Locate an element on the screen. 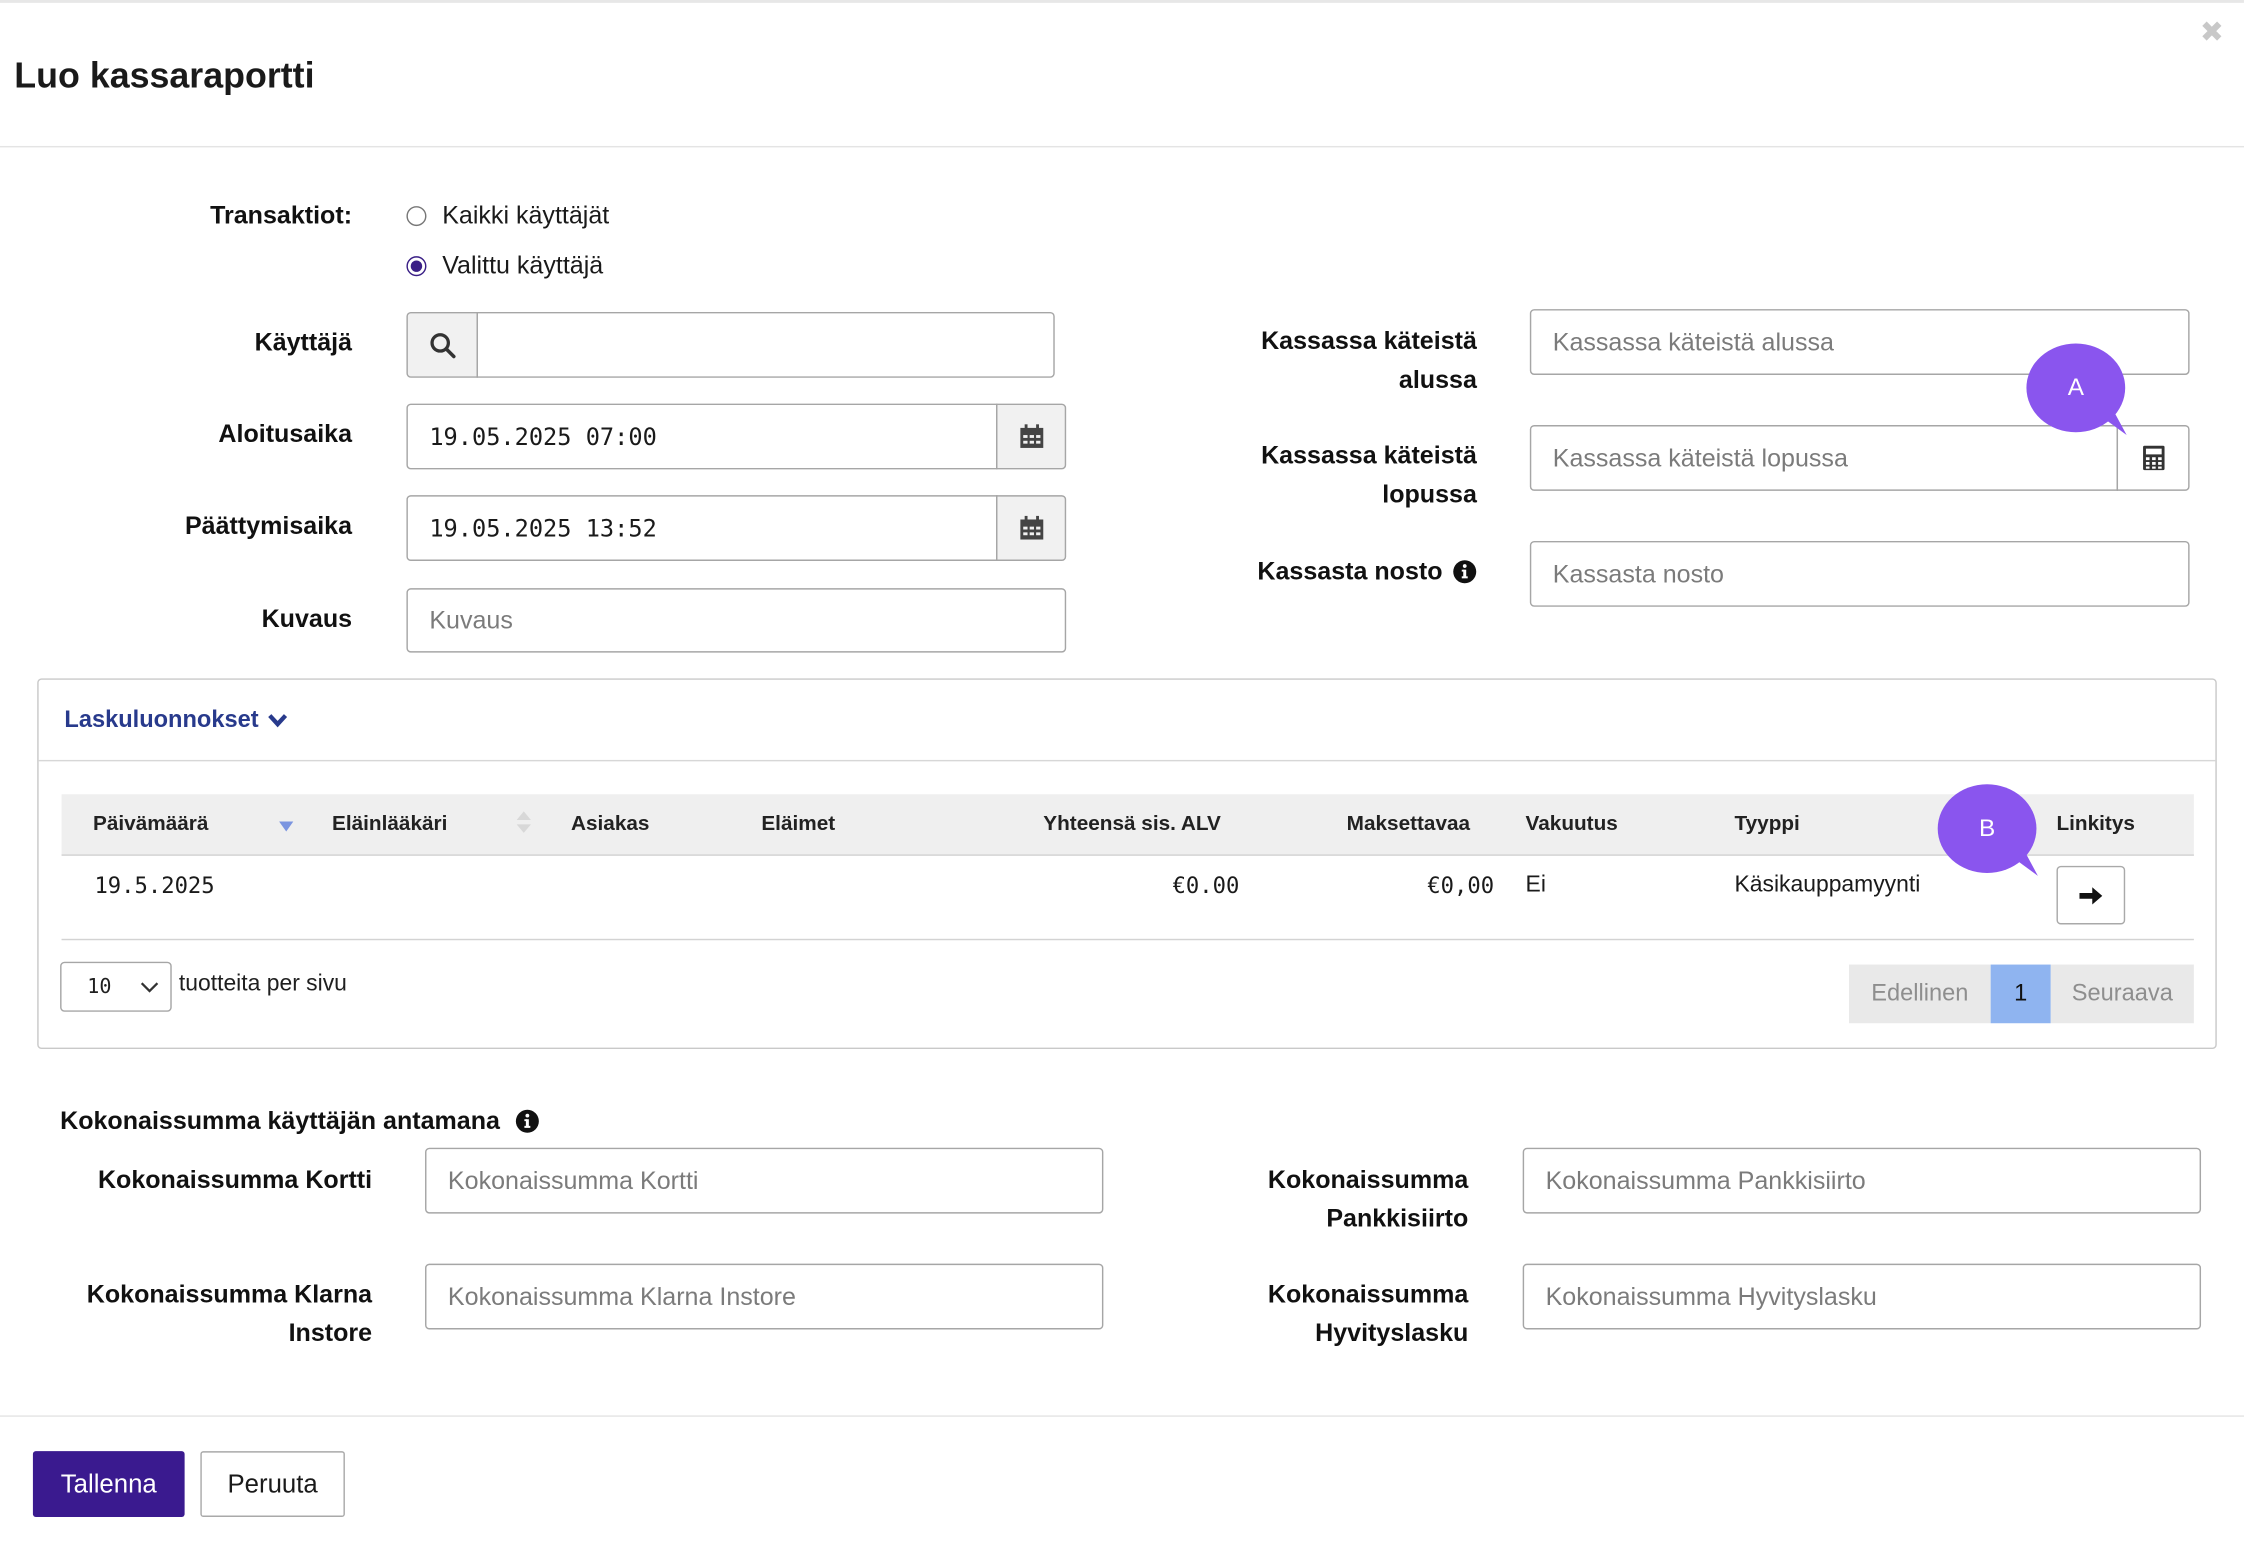 The image size is (2244, 1543). page-size-label: tuotteita per sivu is located at coordinates (262, 984).